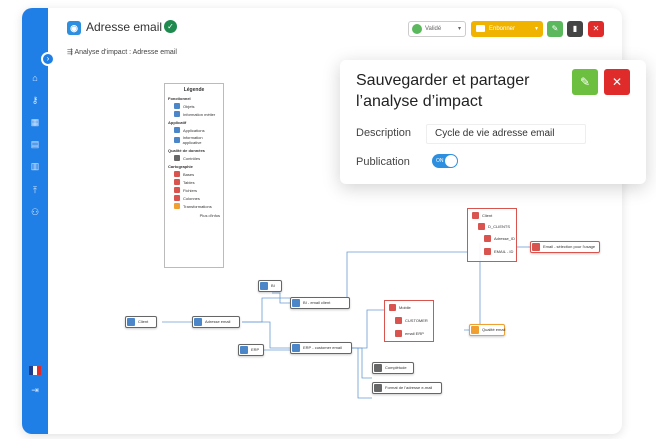  I want to click on legend-item: Information métier, so click(197, 114).